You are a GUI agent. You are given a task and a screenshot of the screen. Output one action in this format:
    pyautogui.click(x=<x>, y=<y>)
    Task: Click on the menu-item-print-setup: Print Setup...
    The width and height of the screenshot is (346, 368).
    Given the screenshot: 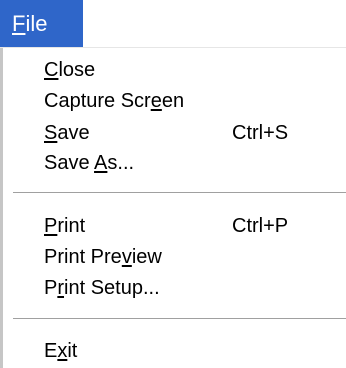 What is the action you would take?
    pyautogui.click(x=174, y=288)
    